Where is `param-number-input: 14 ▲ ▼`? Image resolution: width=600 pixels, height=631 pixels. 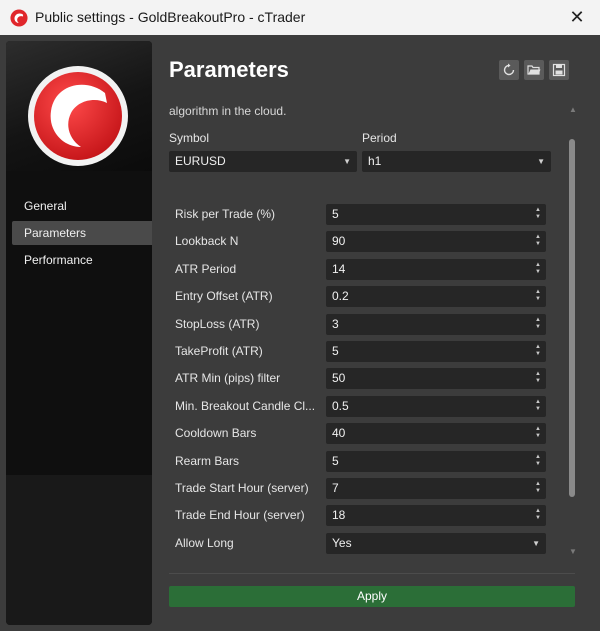
param-number-input: 14 ▲ ▼ is located at coordinates (436, 269).